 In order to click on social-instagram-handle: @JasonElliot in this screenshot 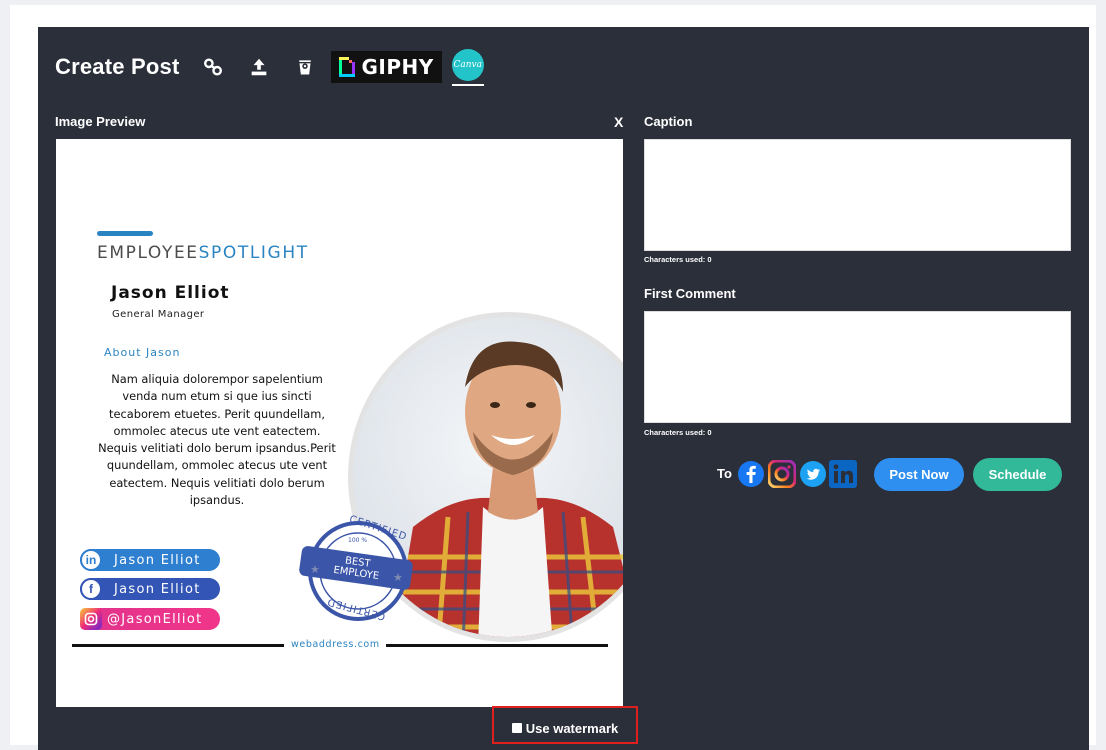, I will do `click(155, 619)`.